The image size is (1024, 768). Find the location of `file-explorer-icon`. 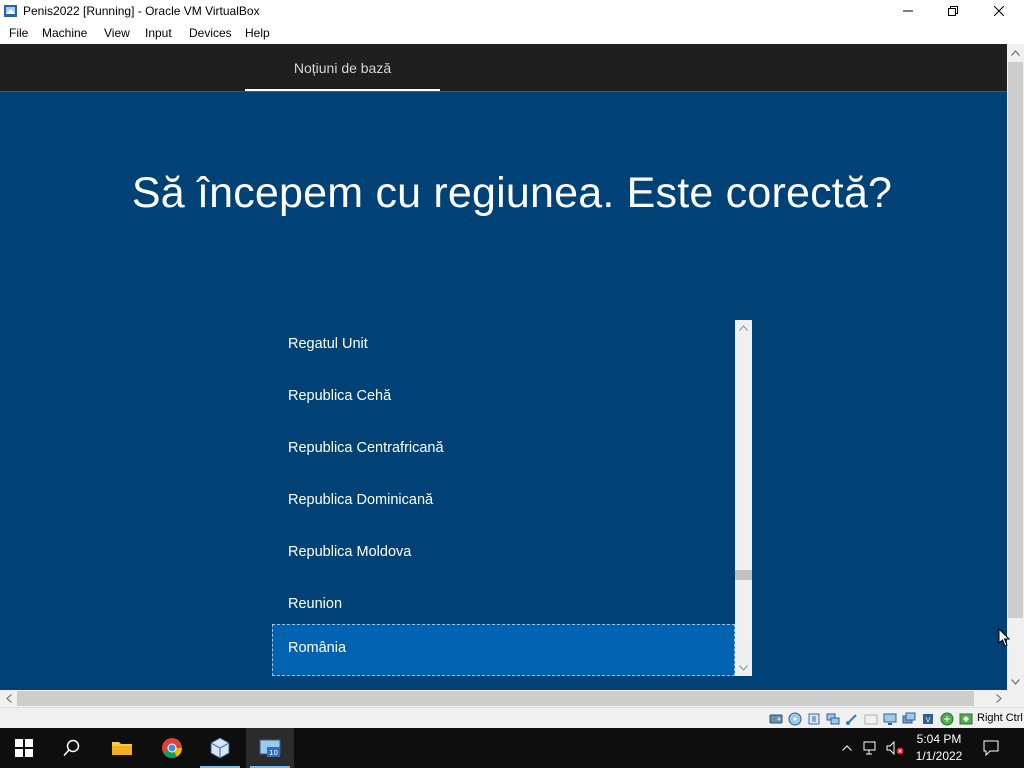

file-explorer-icon is located at coordinates (122, 748).